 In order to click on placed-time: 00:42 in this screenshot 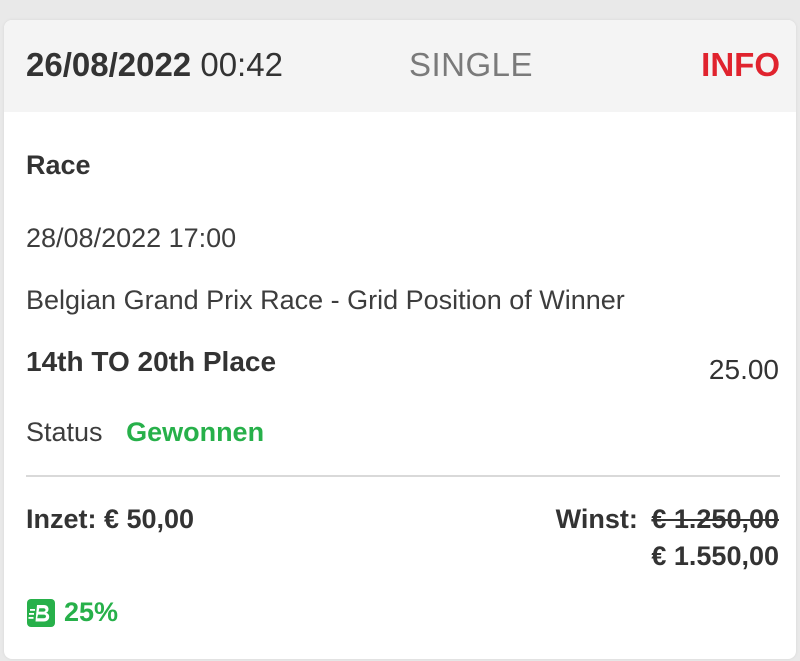, I will do `click(241, 64)`.